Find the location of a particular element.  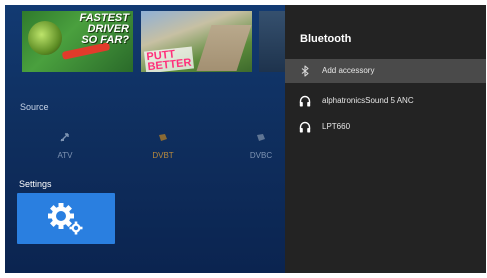

bluetooth-item-label: Add accessory is located at coordinates (348, 70).